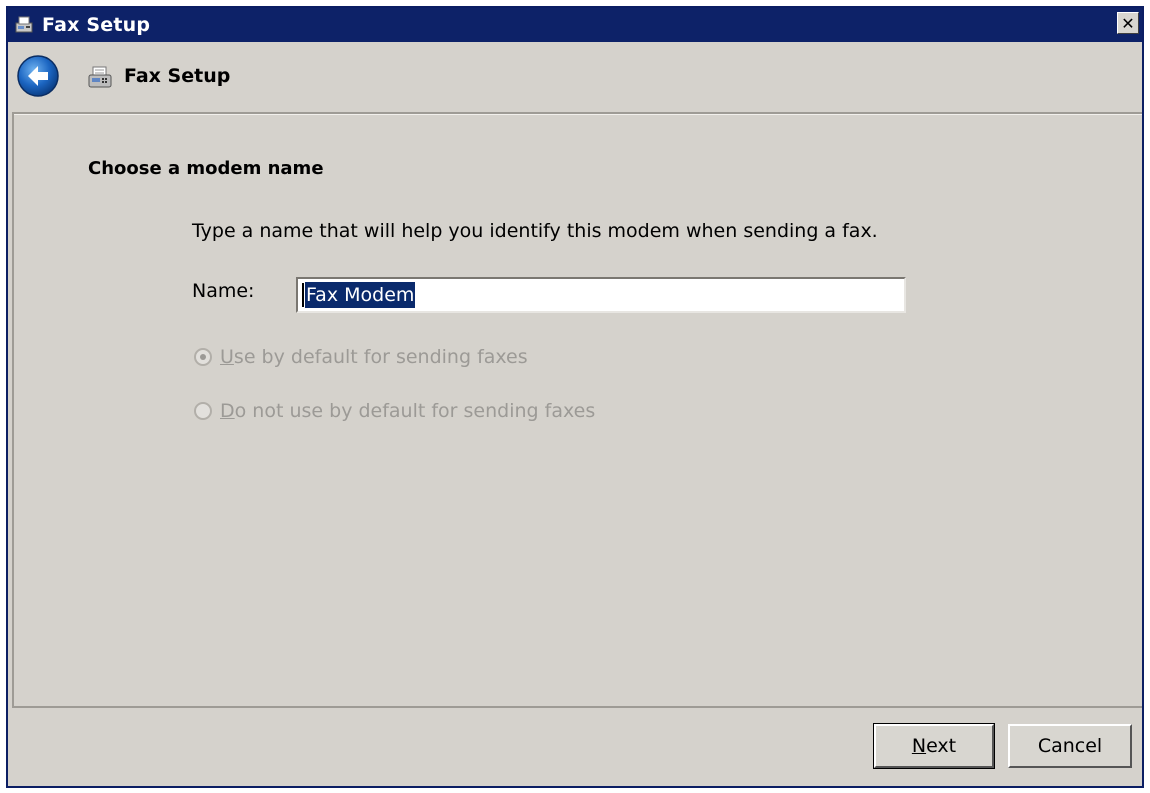  I want to click on radio-button-unselected, so click(203, 411).